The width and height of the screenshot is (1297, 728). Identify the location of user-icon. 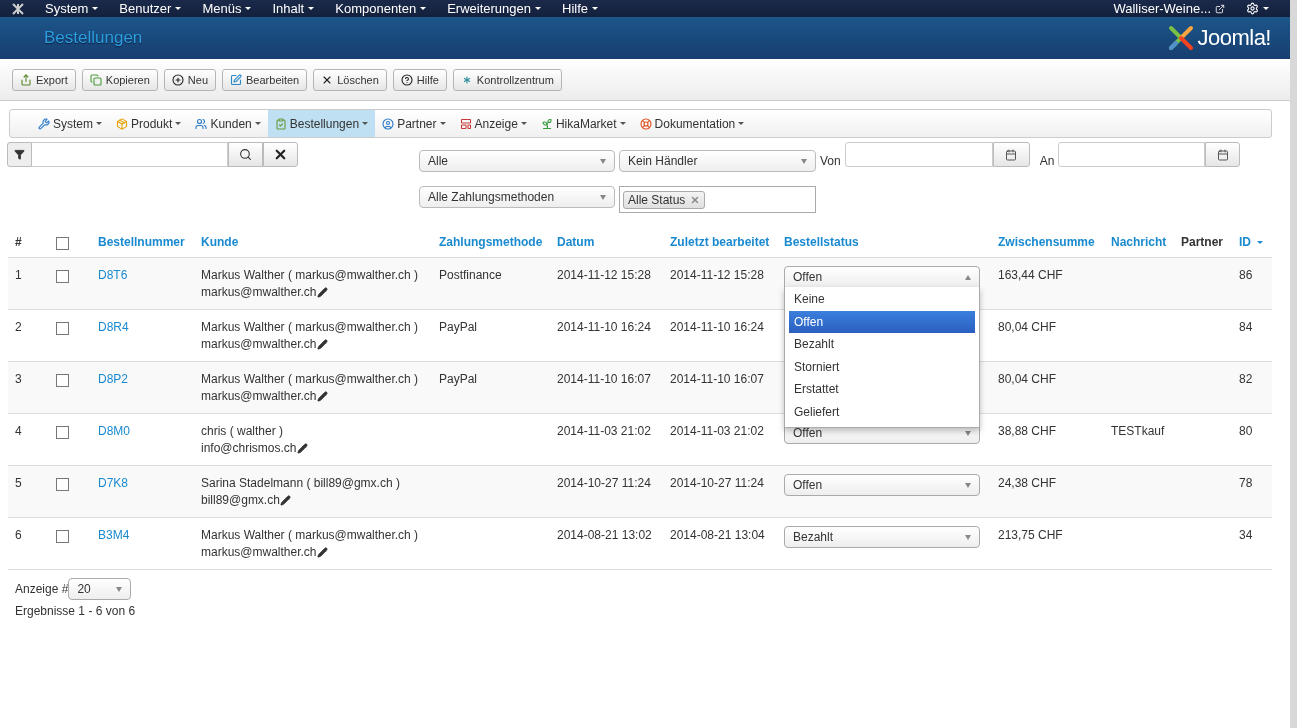
(388, 123).